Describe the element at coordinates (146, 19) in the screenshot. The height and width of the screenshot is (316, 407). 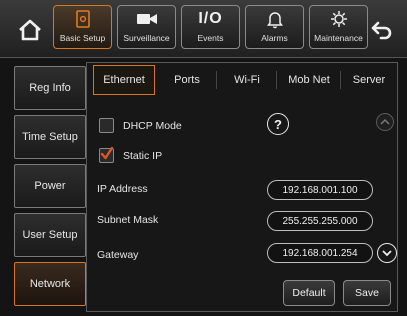
I see `camera-icon` at that location.